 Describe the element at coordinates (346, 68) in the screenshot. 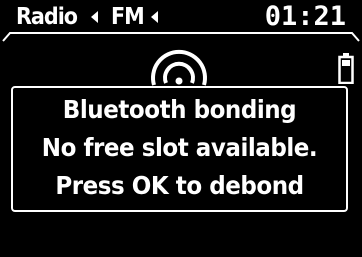

I see `battery-icon` at that location.